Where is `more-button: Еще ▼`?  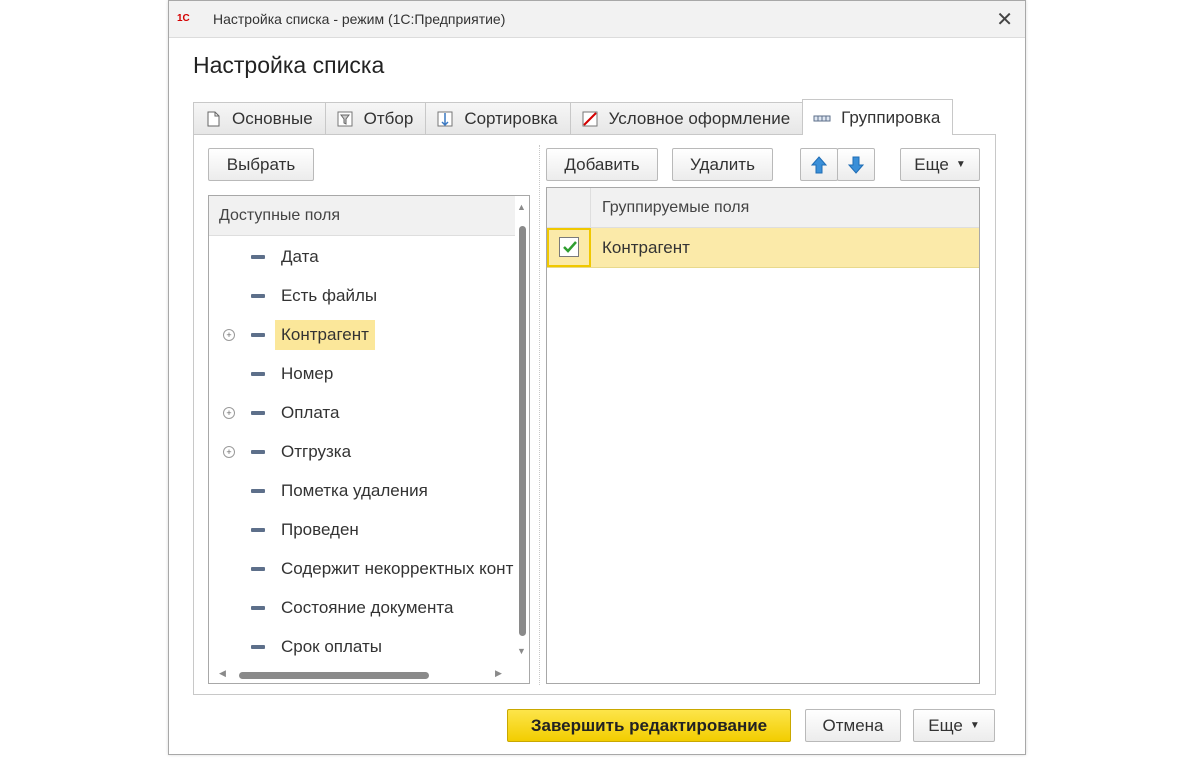 more-button: Еще ▼ is located at coordinates (940, 164).